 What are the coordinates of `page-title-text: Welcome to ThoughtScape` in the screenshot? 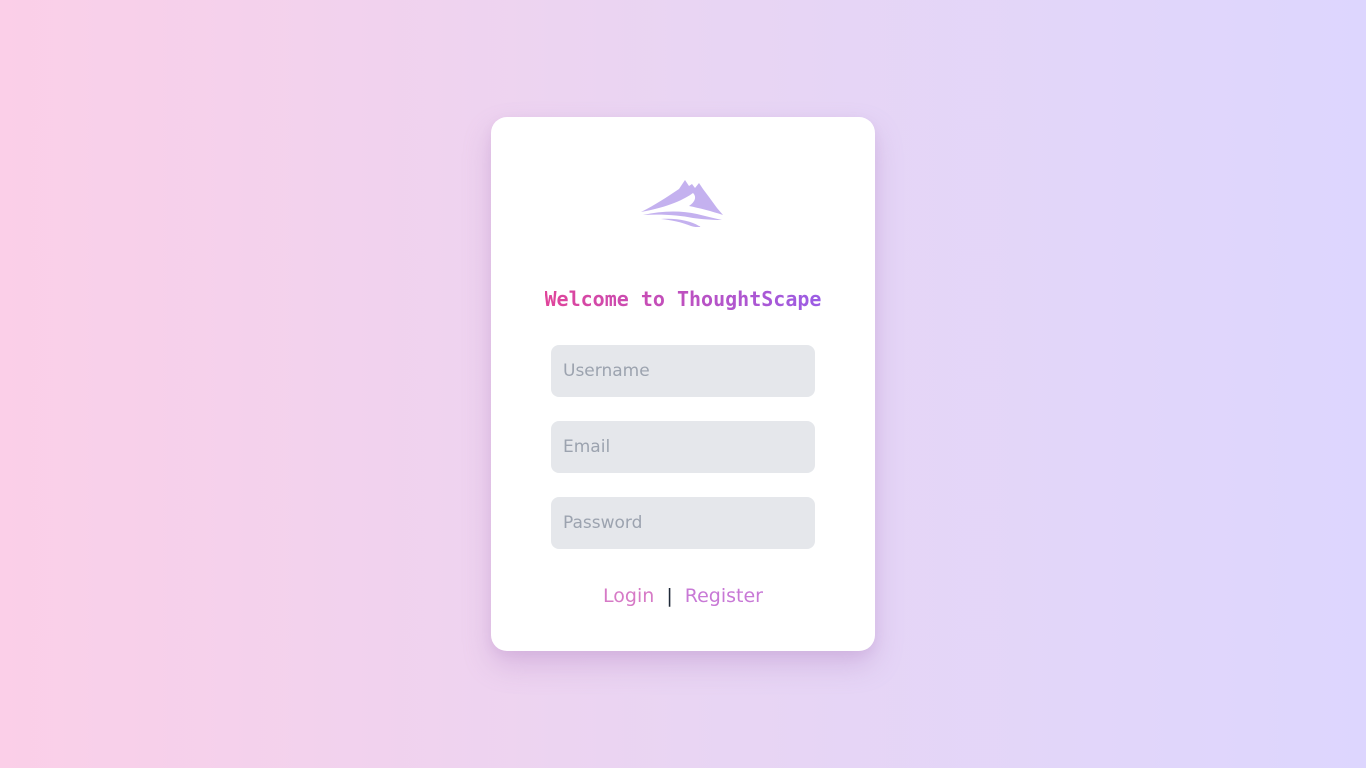 It's located at (683, 299).